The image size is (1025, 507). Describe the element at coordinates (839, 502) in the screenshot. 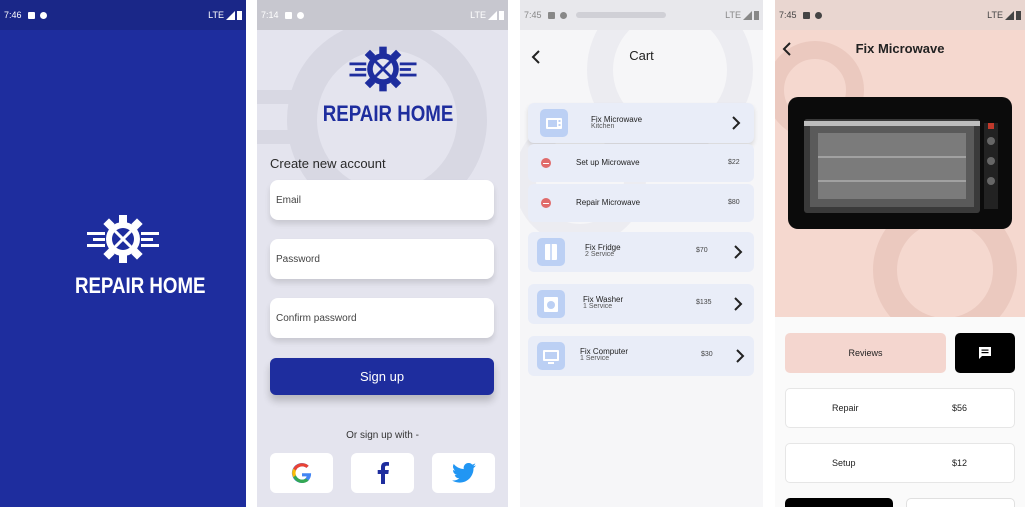

I see `primary-action-button` at that location.